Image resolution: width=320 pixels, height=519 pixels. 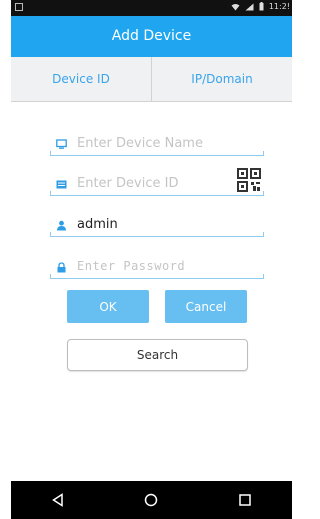 I want to click on device-name-field: Enter Device Name, so click(x=157, y=144).